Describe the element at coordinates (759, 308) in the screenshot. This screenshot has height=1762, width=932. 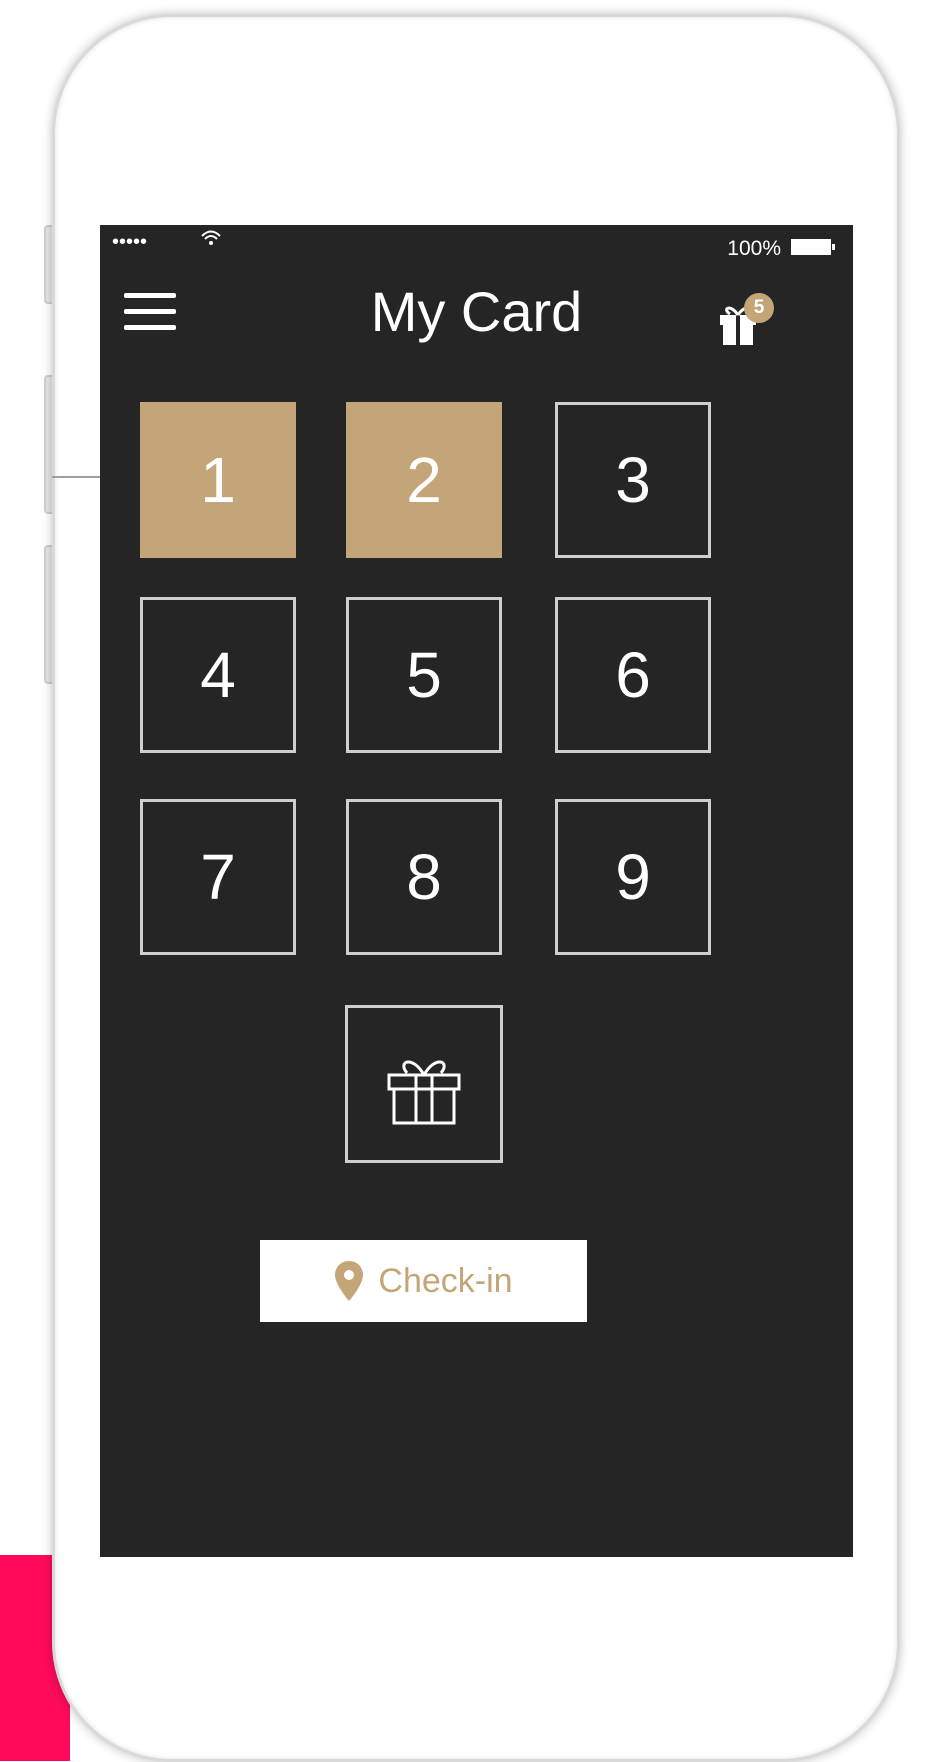
I see `reward-count-badge: 5` at that location.